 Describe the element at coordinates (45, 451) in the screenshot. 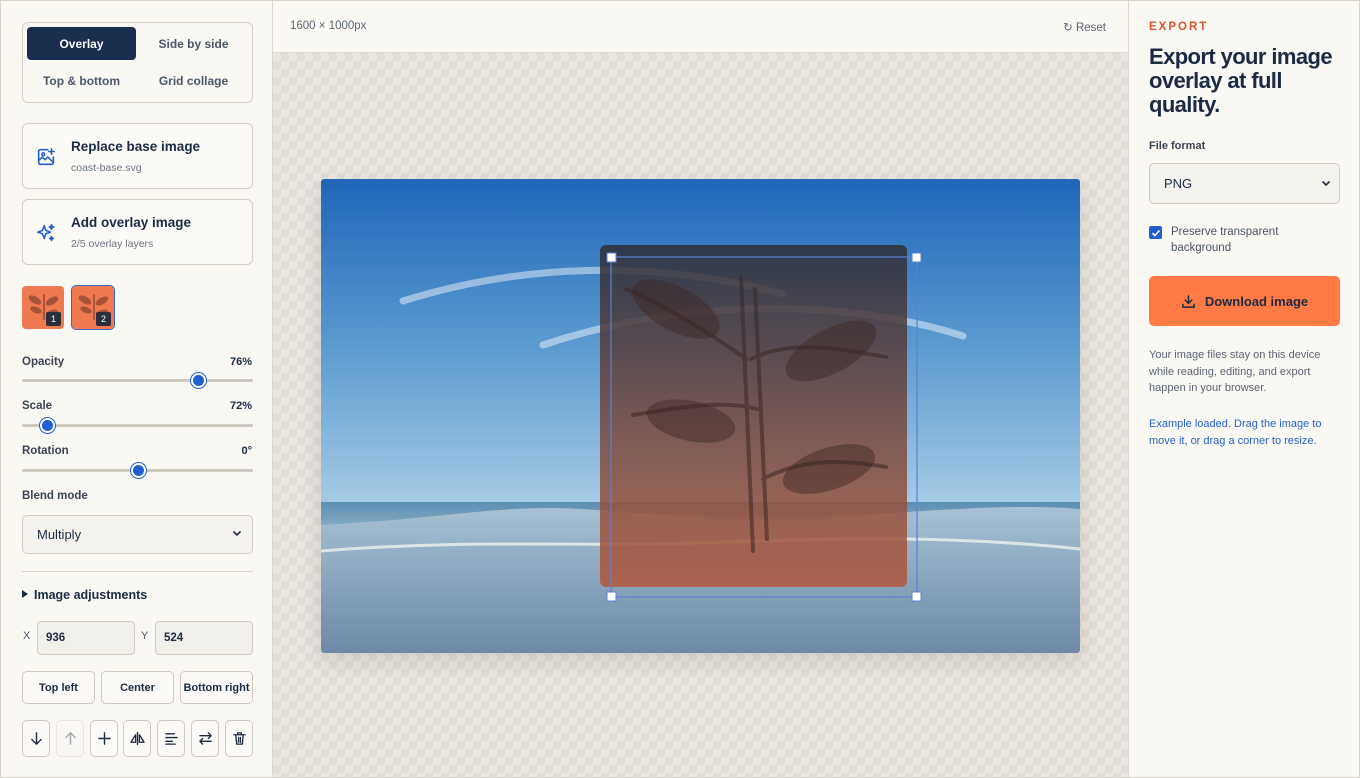

I see `rotation-label: Rotation` at that location.